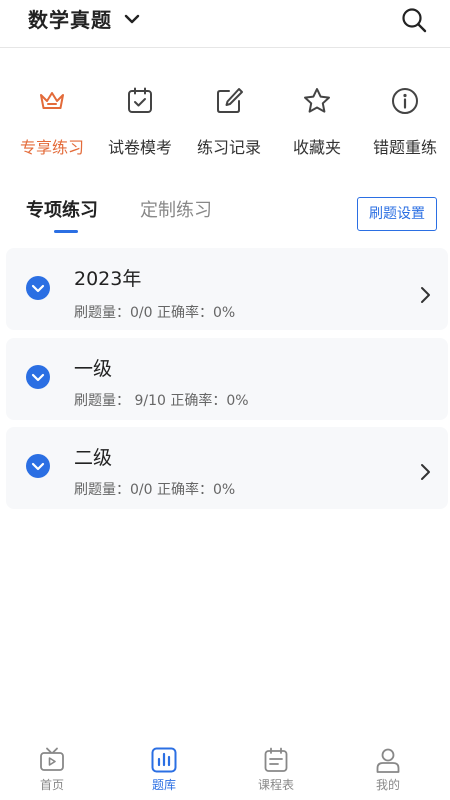 This screenshot has height=800, width=450. I want to click on nav-question-bank: 题库, so click(164, 769).